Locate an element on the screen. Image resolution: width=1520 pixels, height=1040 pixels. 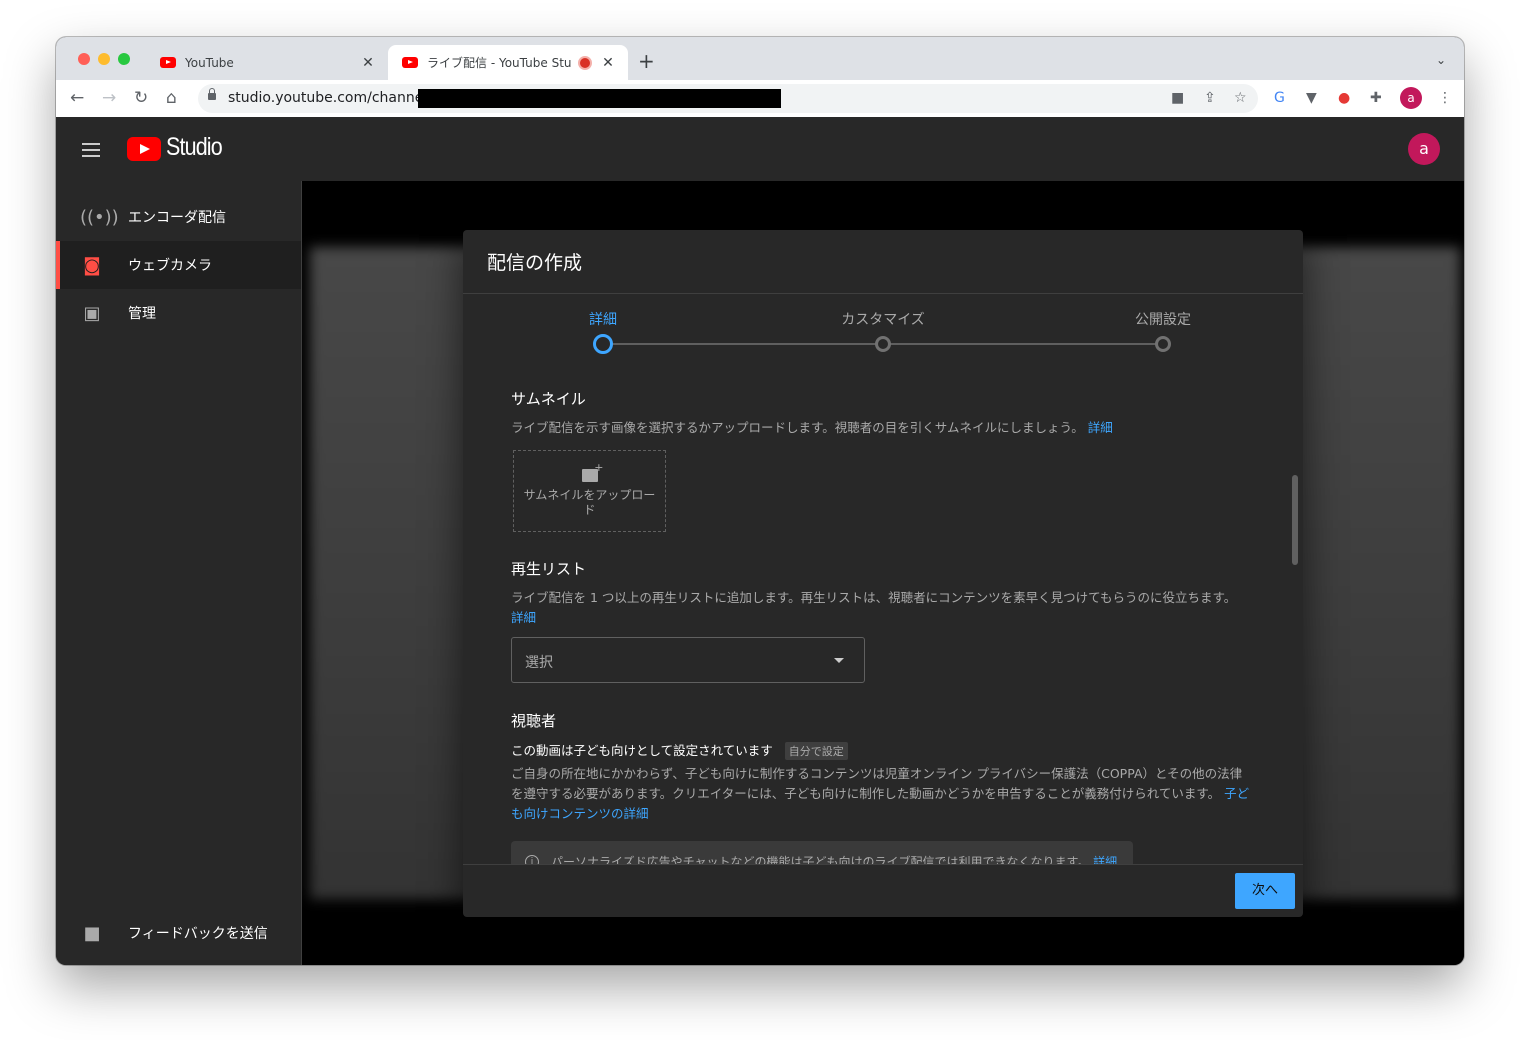
made-for-kids-status: この動画は子ども向けとして設定されています 自分で設定 is located at coordinates (679, 750).